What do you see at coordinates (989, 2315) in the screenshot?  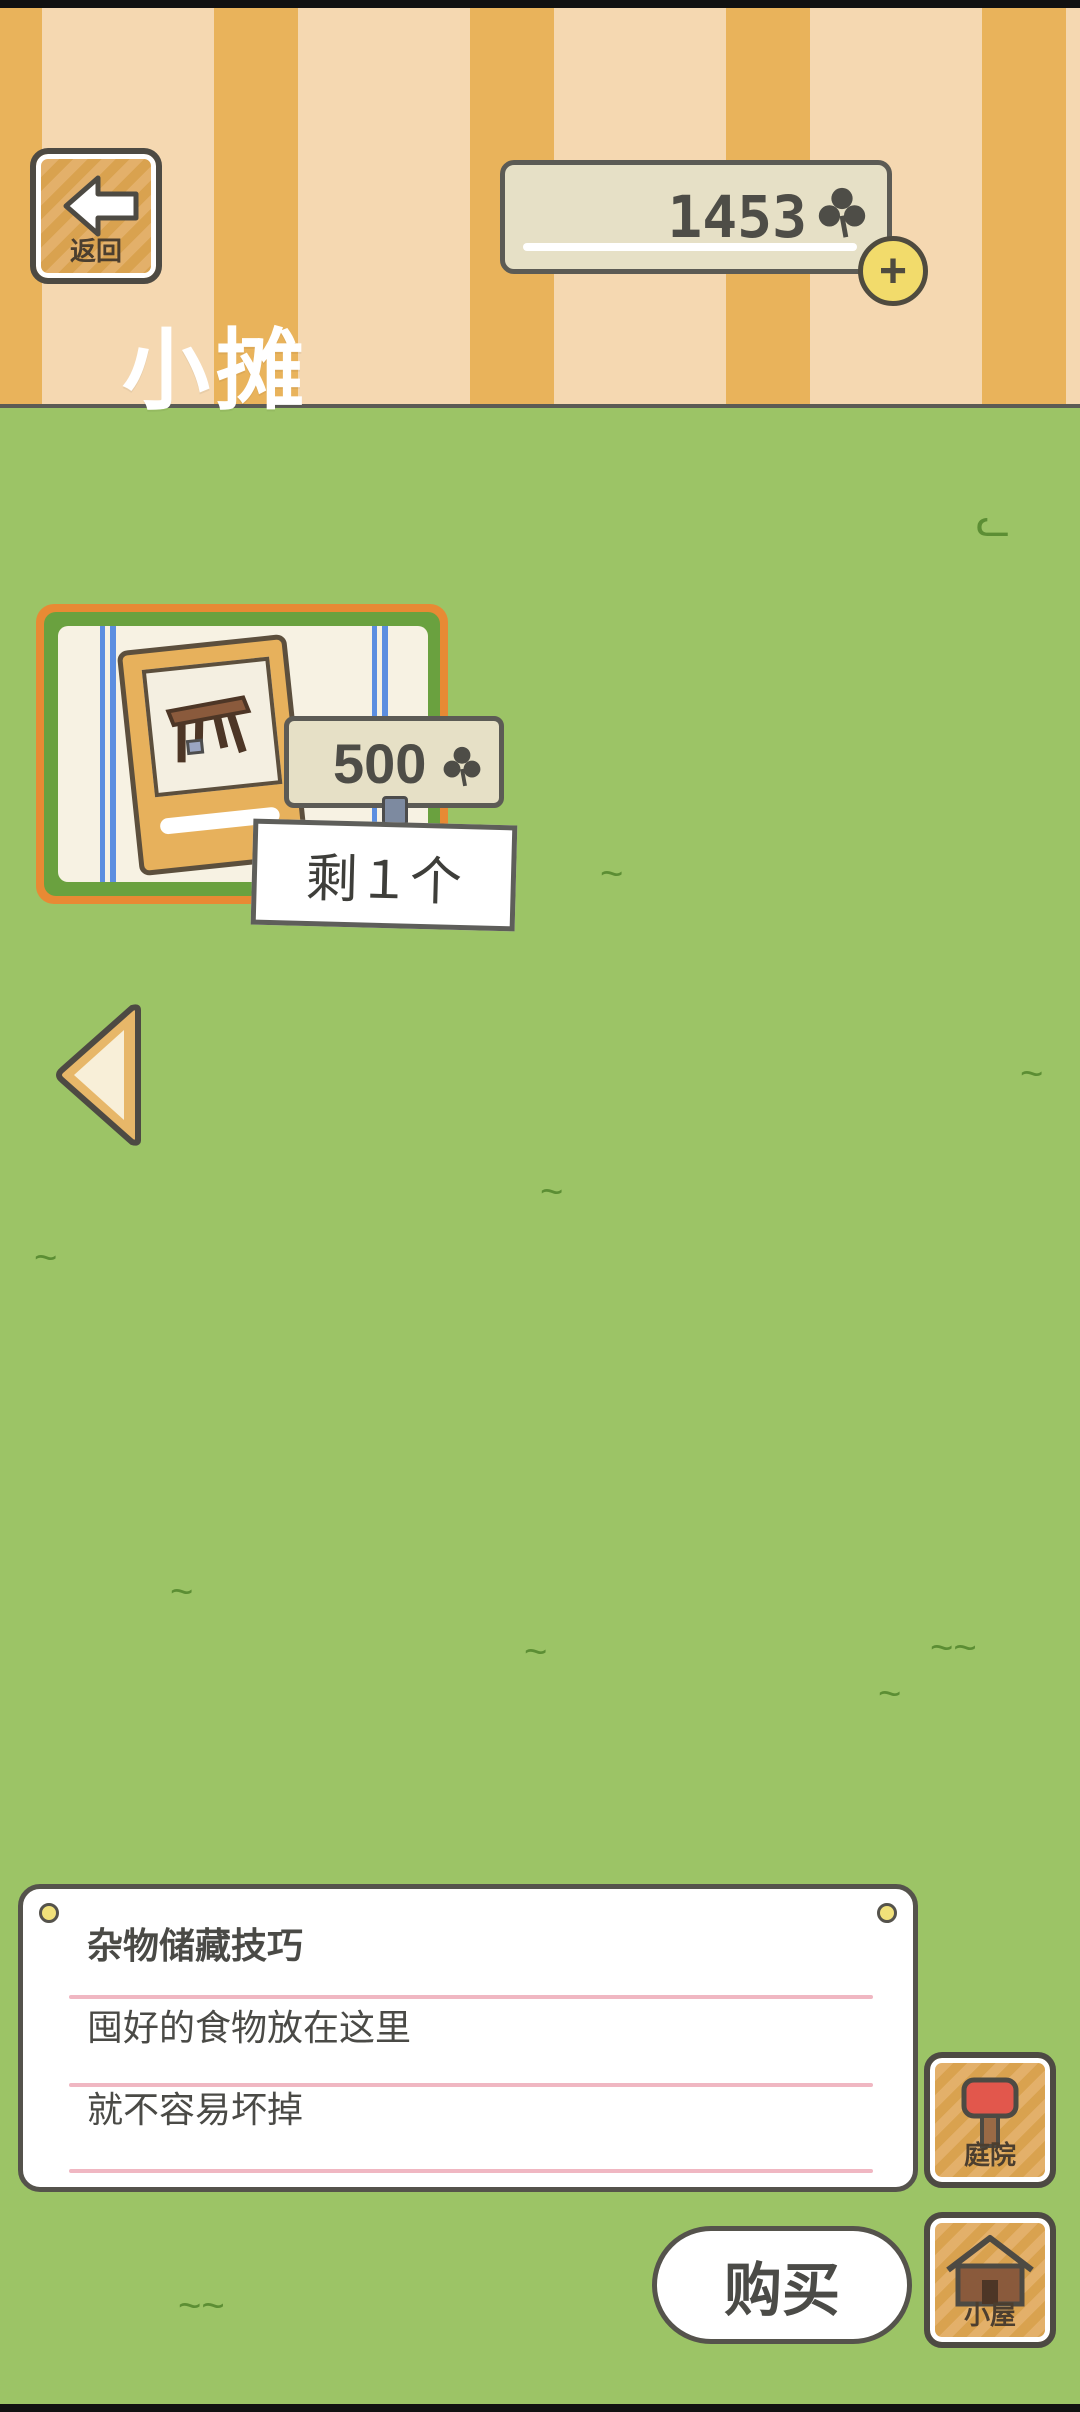 I see `house-label: 小屋` at bounding box center [989, 2315].